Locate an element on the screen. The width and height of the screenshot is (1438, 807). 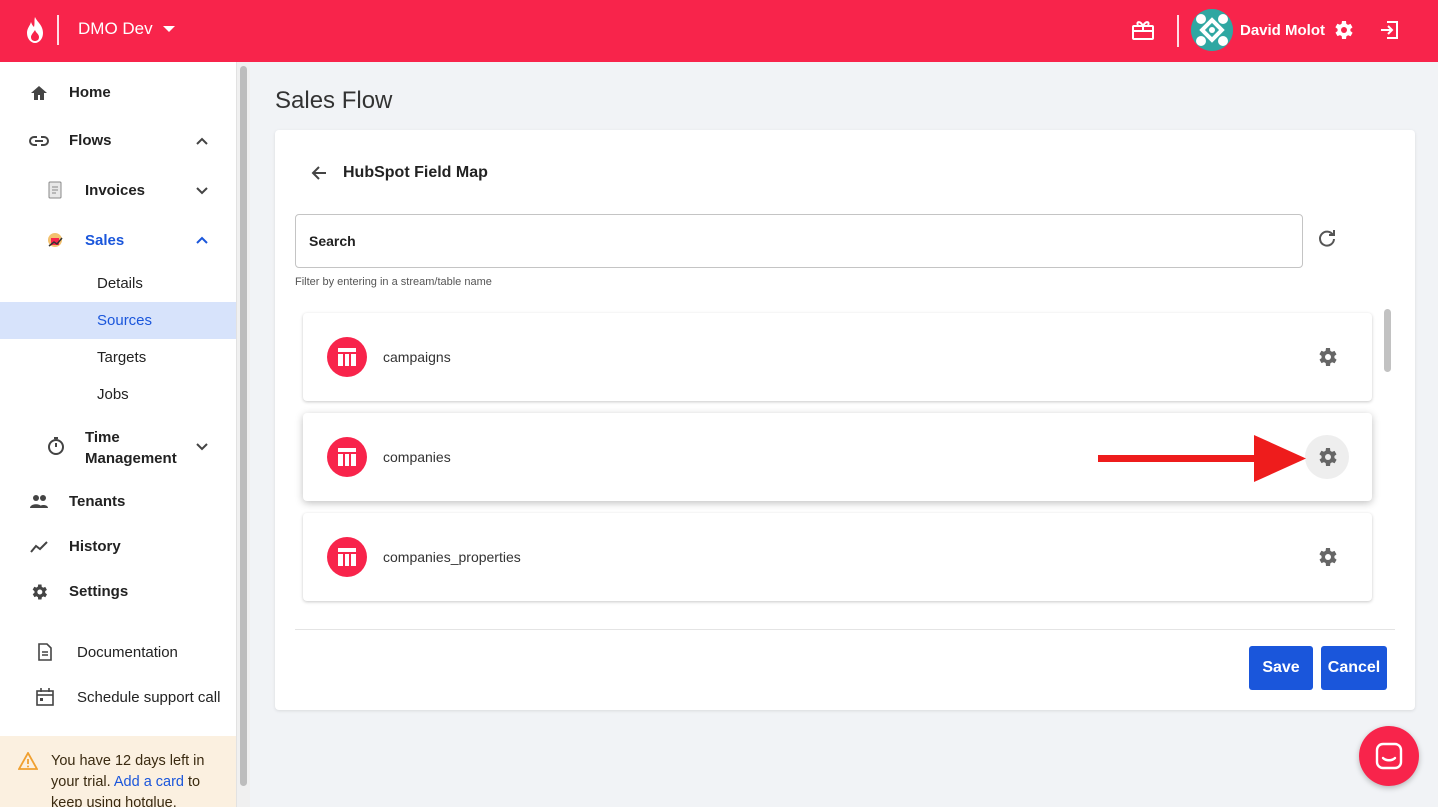
sidebar-item-sources: Sources is located at coordinates (118, 320).